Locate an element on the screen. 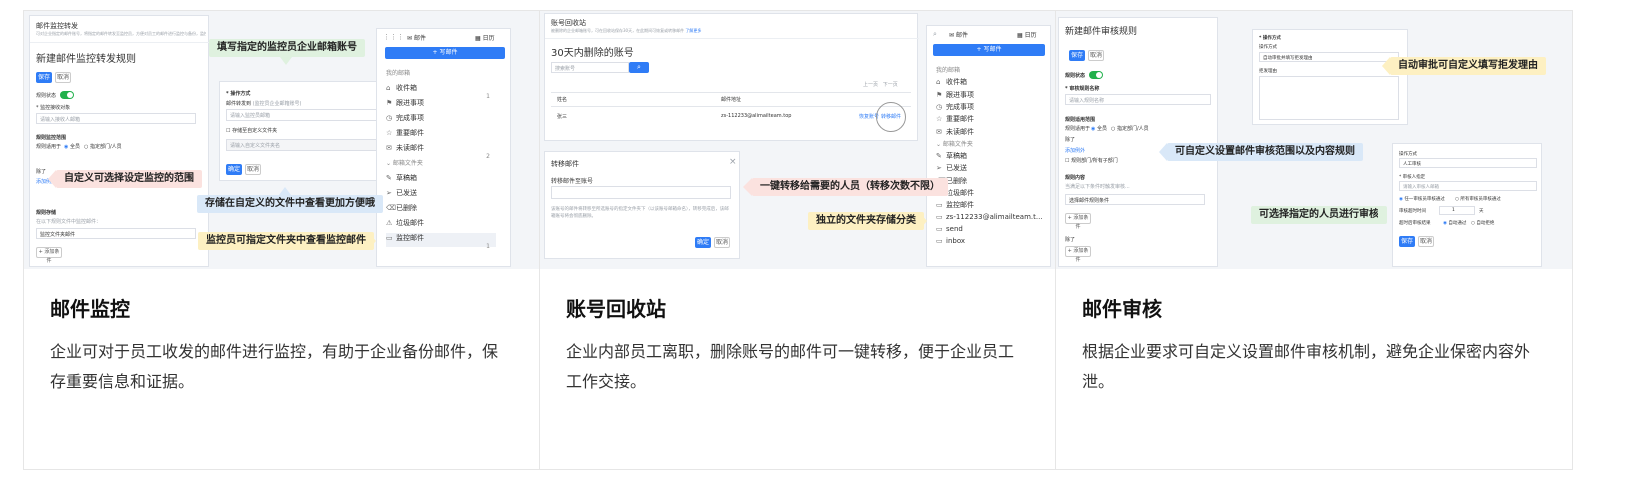 The width and height of the screenshot is (1646, 489). rule-name-input: 请输入规则名称 is located at coordinates (1138, 99).